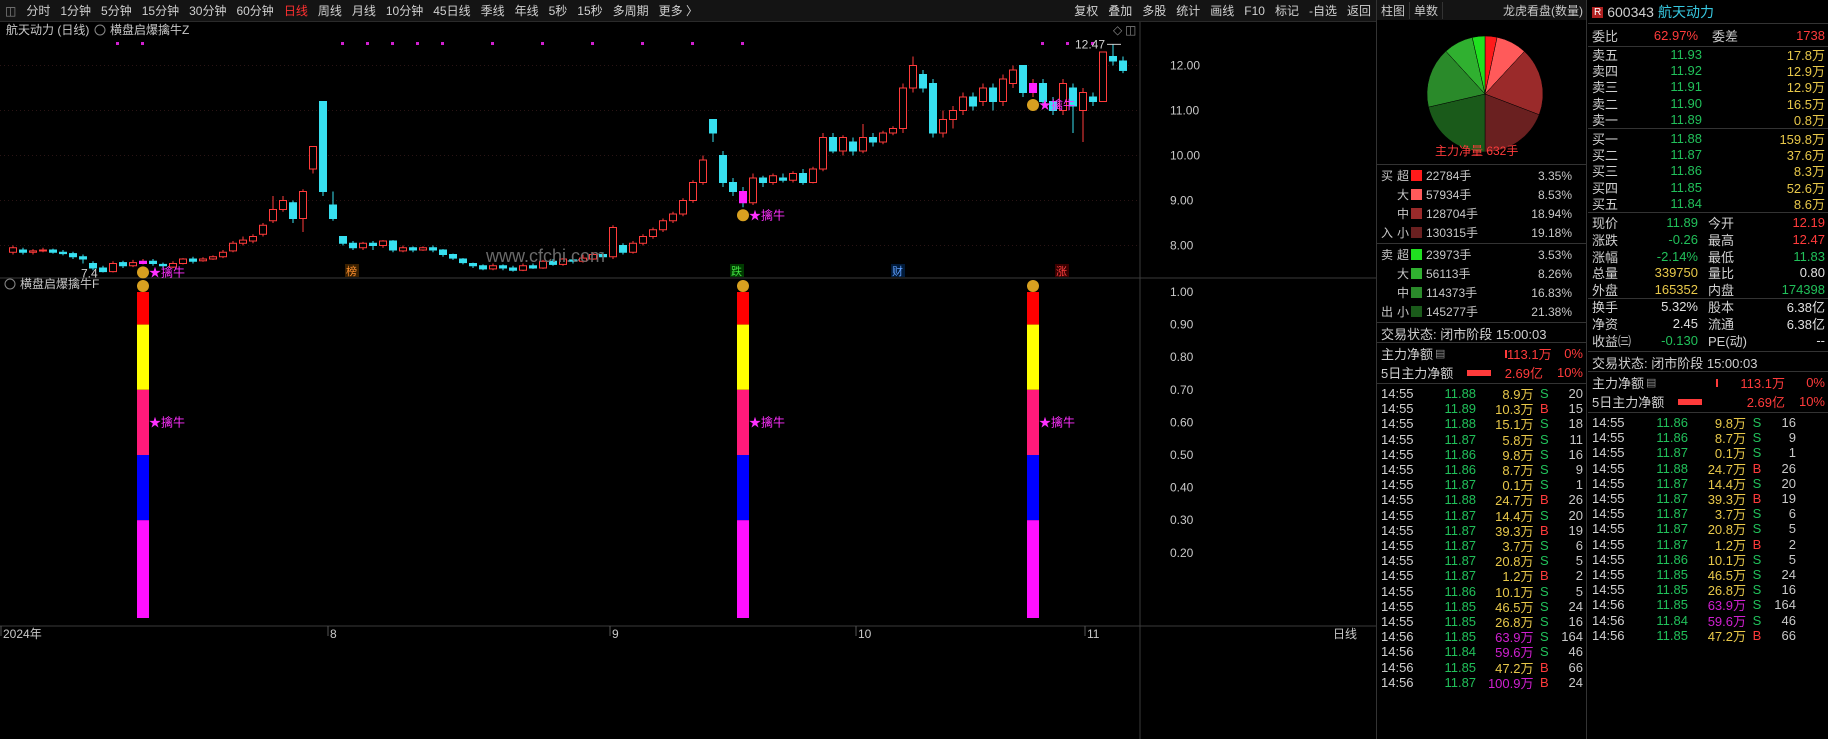  What do you see at coordinates (1182, 390) in the screenshot?
I see `sub-tick-label: 0.70` at bounding box center [1182, 390].